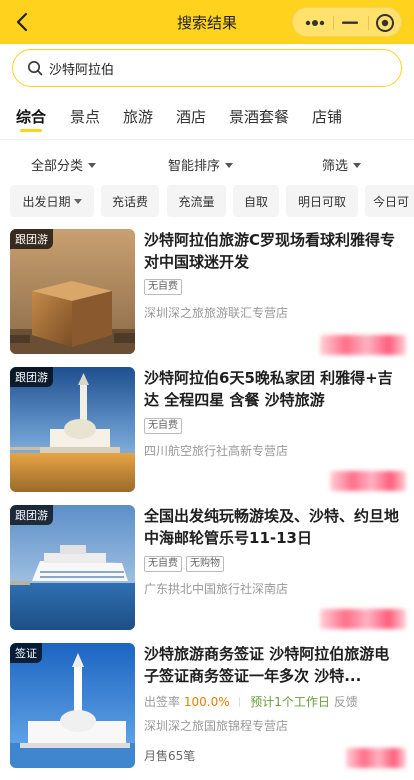  What do you see at coordinates (35, 68) in the screenshot?
I see `search-icon` at bounding box center [35, 68].